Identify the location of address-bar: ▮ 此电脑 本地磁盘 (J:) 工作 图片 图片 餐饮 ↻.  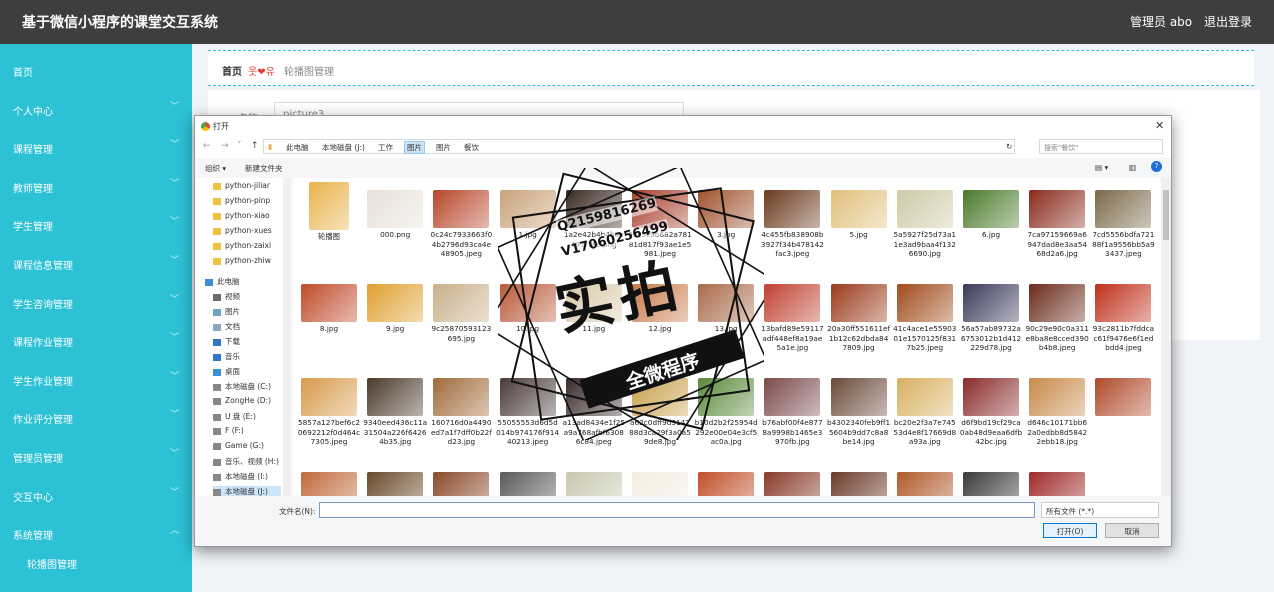
(639, 146).